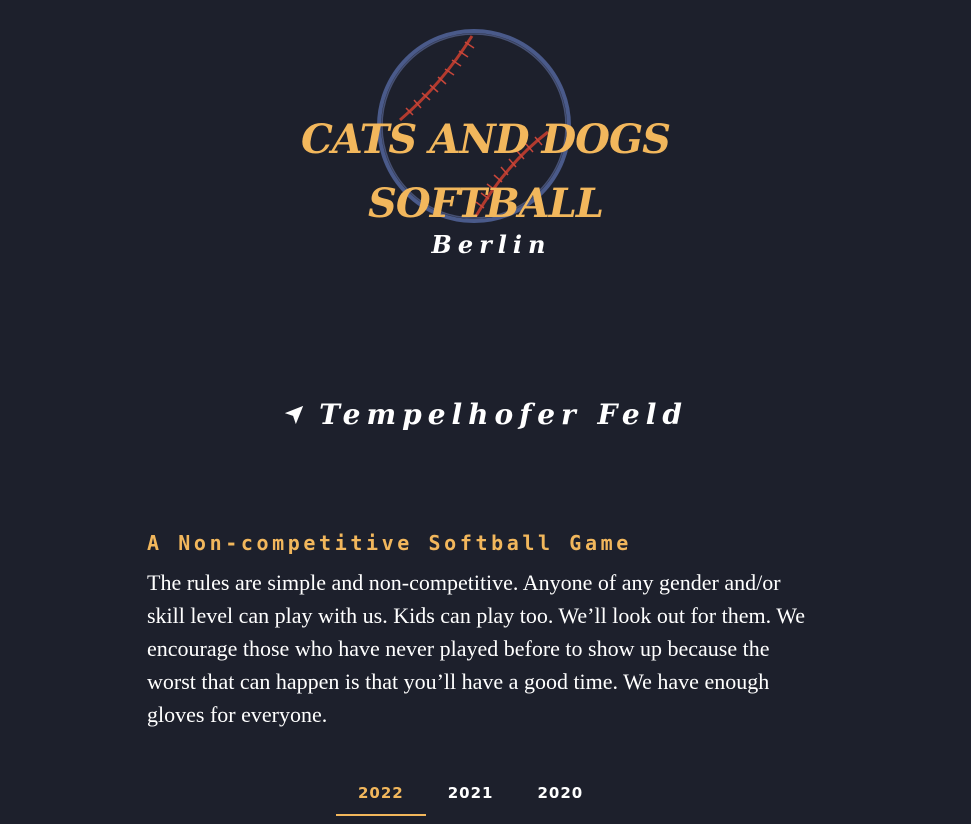 Image resolution: width=971 pixels, height=824 pixels. I want to click on title-line-1: CATS AND DOGS, so click(485, 139).